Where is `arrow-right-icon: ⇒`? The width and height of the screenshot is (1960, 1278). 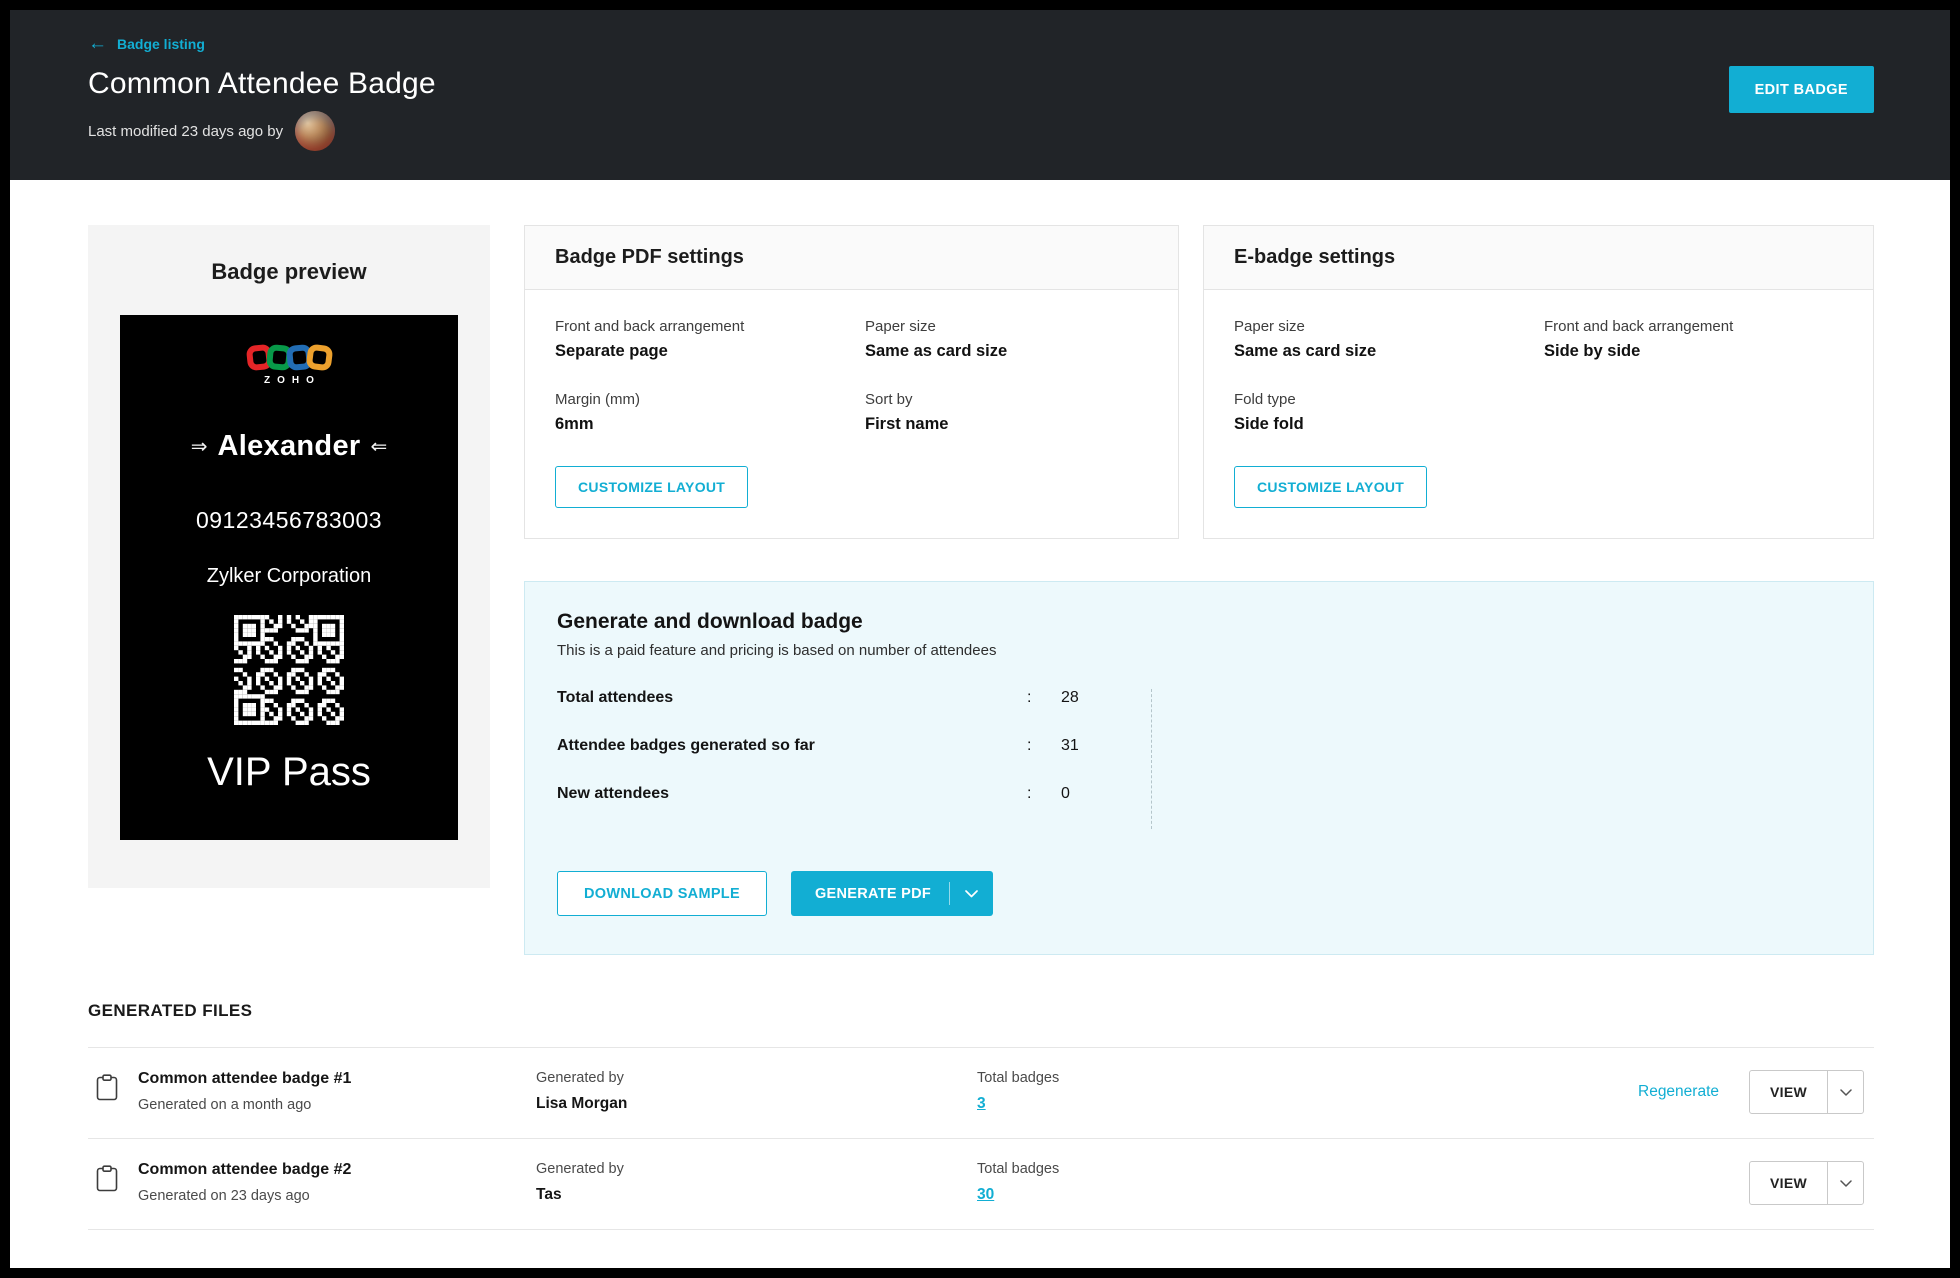 arrow-right-icon: ⇒ is located at coordinates (199, 446).